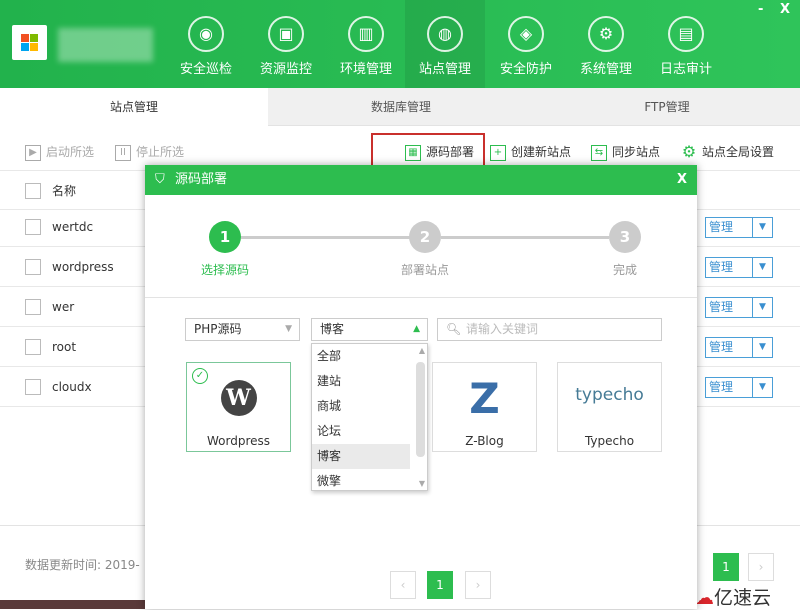 The image size is (800, 610). I want to click on app-card-zblog: Z Z-Blog, so click(484, 407).